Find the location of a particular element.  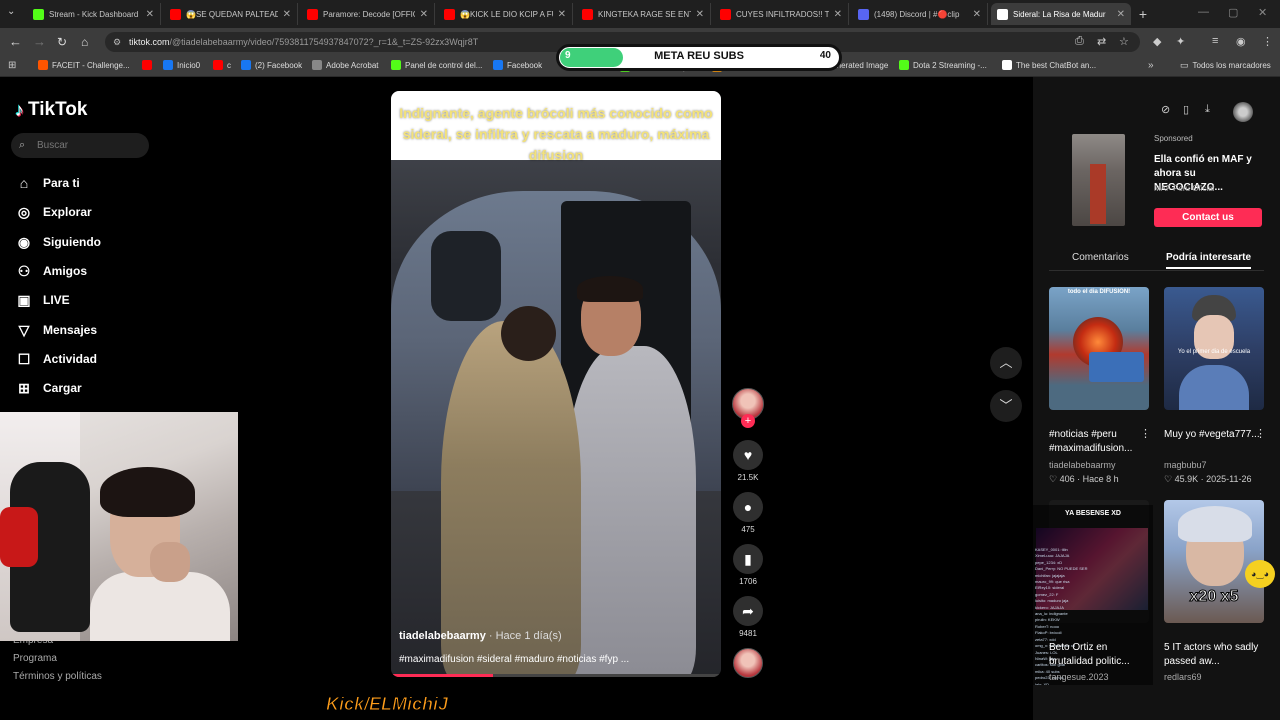

user-avatar is located at coordinates (1243, 112).